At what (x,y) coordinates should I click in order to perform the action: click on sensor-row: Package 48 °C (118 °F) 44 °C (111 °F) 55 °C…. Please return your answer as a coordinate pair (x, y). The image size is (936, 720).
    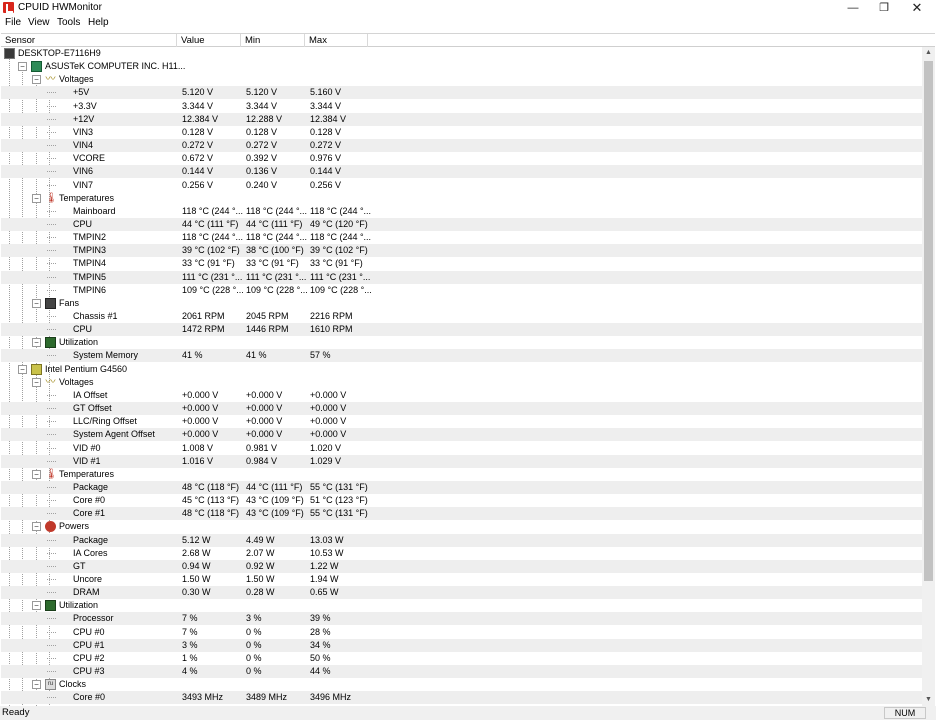
    Looking at the image, I should click on (461, 487).